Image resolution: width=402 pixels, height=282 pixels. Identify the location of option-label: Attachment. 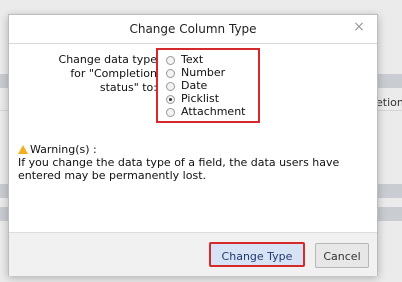
(213, 111).